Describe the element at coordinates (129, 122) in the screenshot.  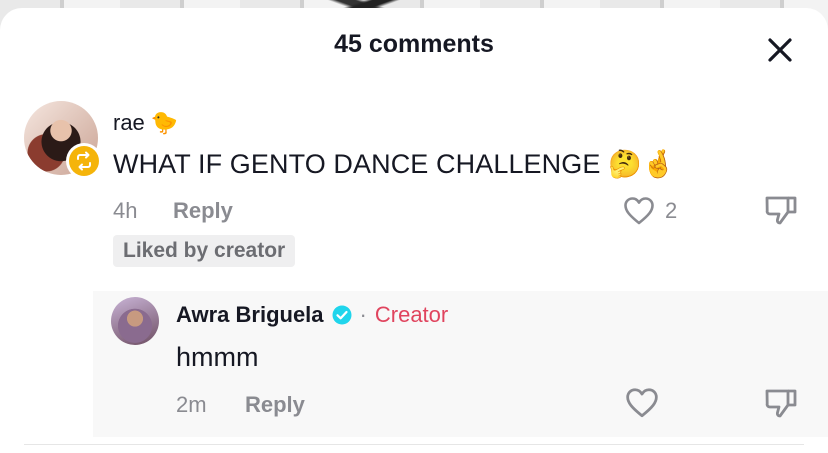
I see `username-text: rae` at that location.